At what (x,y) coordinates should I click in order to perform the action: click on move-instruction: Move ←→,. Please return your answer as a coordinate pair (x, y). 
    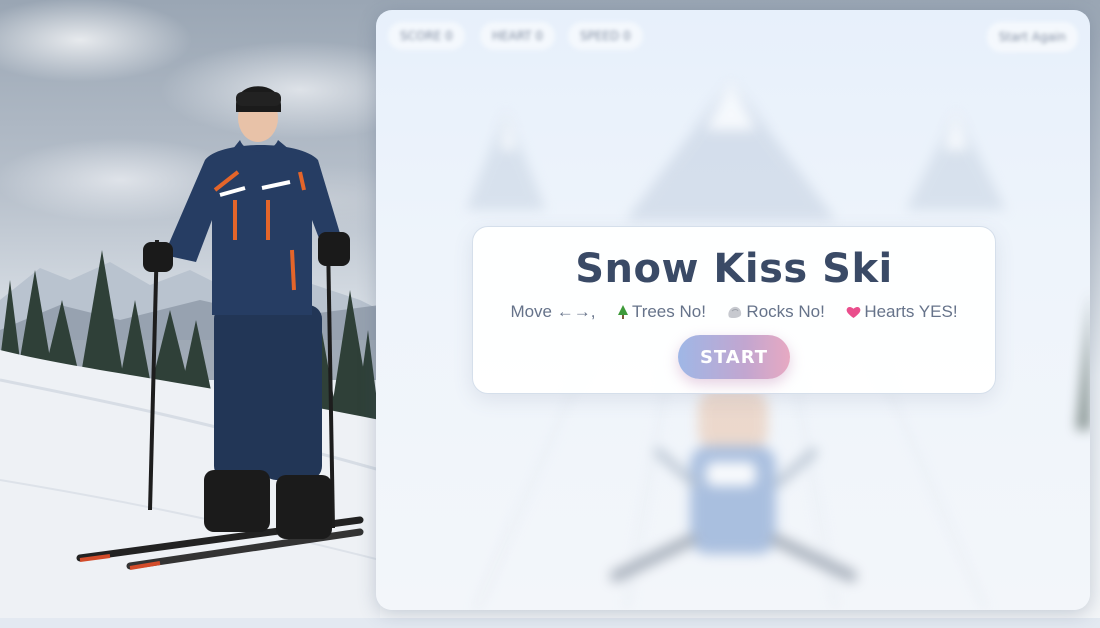
    Looking at the image, I should click on (553, 311).